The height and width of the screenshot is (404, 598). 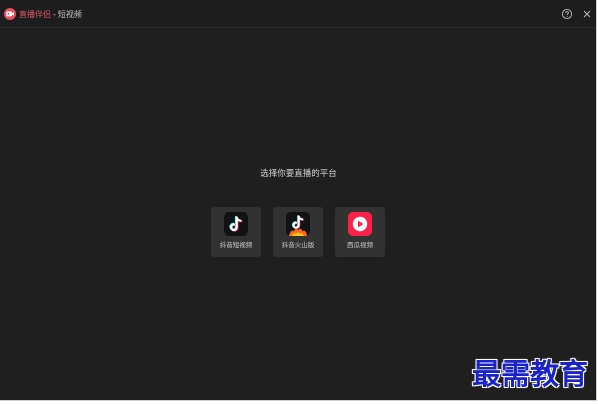 What do you see at coordinates (567, 14) in the screenshot?
I see `help-icon` at bounding box center [567, 14].